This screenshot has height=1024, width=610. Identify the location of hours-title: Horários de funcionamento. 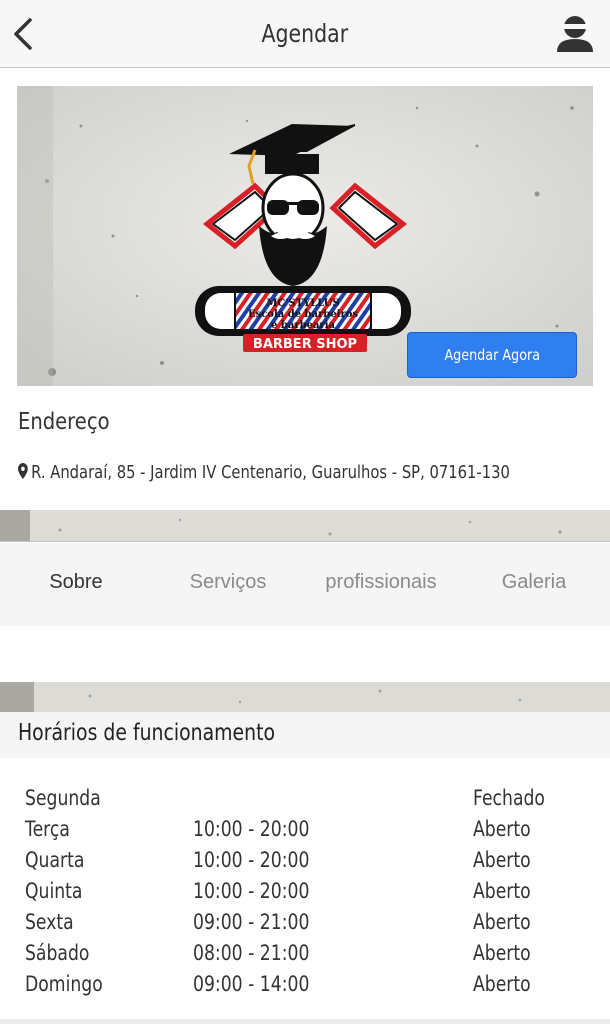
(147, 733).